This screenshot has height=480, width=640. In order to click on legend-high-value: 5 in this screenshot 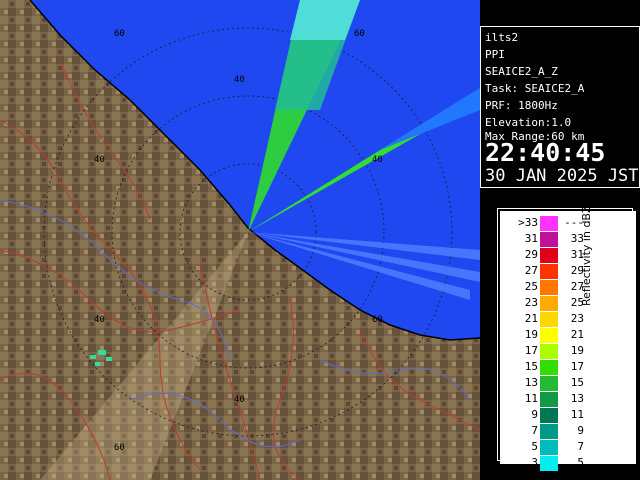, I will do `click(580, 462)`.